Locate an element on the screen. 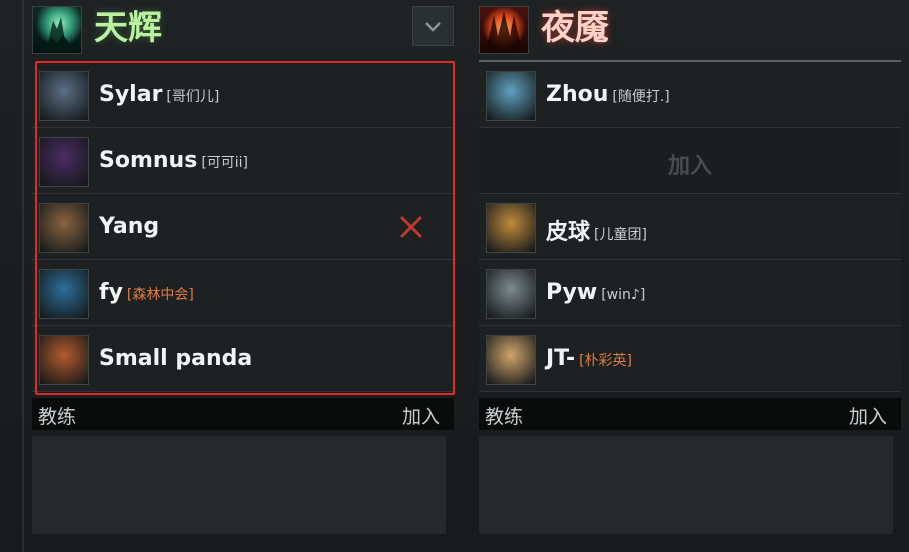 This screenshot has width=909, height=552. player-name: fy [森林中会] is located at coordinates (146, 292).